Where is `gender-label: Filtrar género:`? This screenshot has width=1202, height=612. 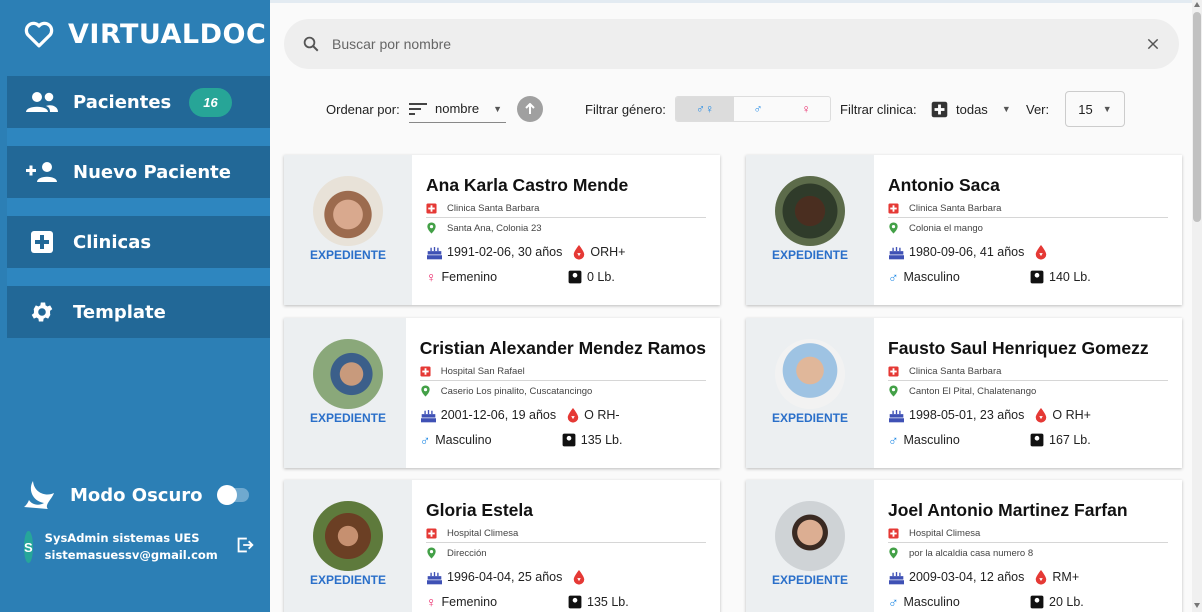 gender-label: Filtrar género: is located at coordinates (625, 109).